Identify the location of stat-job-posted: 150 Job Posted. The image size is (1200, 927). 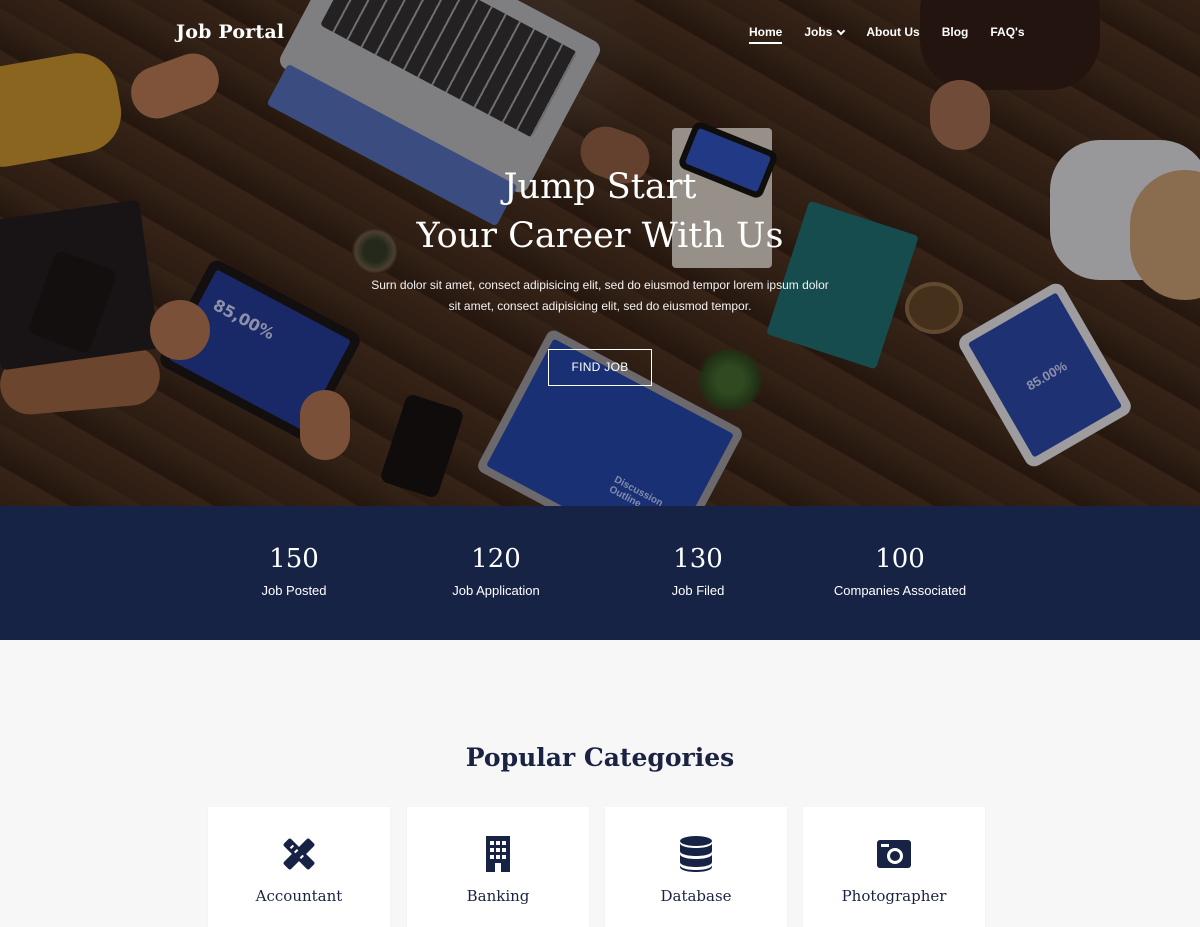
(294, 571).